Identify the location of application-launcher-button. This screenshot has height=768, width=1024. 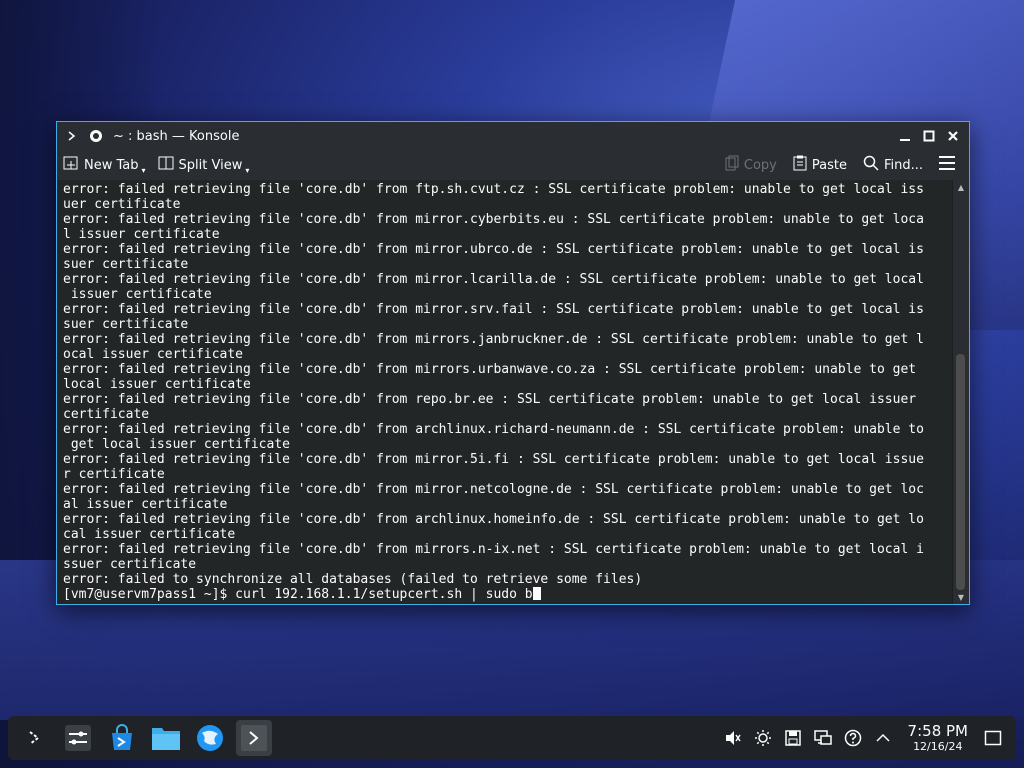
(34, 738).